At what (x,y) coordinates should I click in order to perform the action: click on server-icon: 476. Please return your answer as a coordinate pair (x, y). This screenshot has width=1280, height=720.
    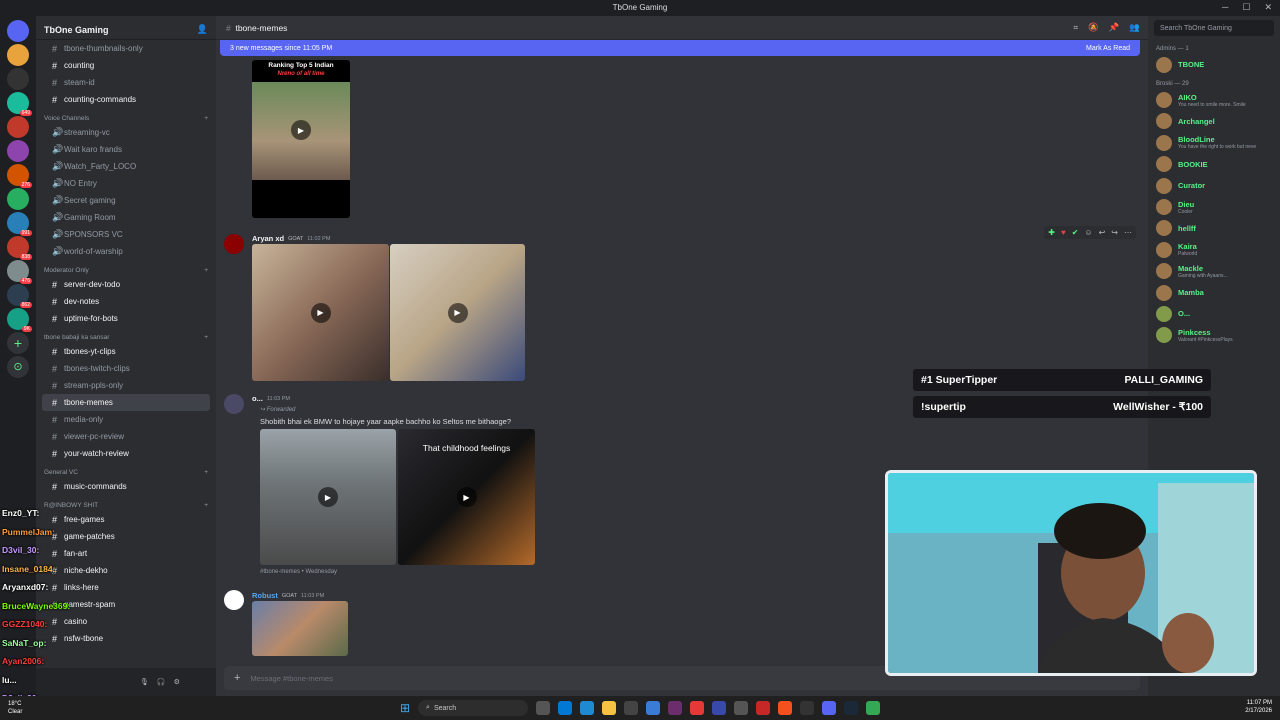
    Looking at the image, I should click on (19, 272).